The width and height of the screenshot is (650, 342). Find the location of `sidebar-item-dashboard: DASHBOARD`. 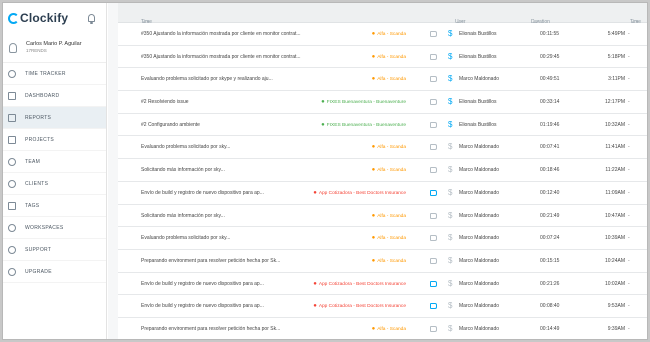

sidebar-item-dashboard: DASHBOARD is located at coordinates (54, 96).